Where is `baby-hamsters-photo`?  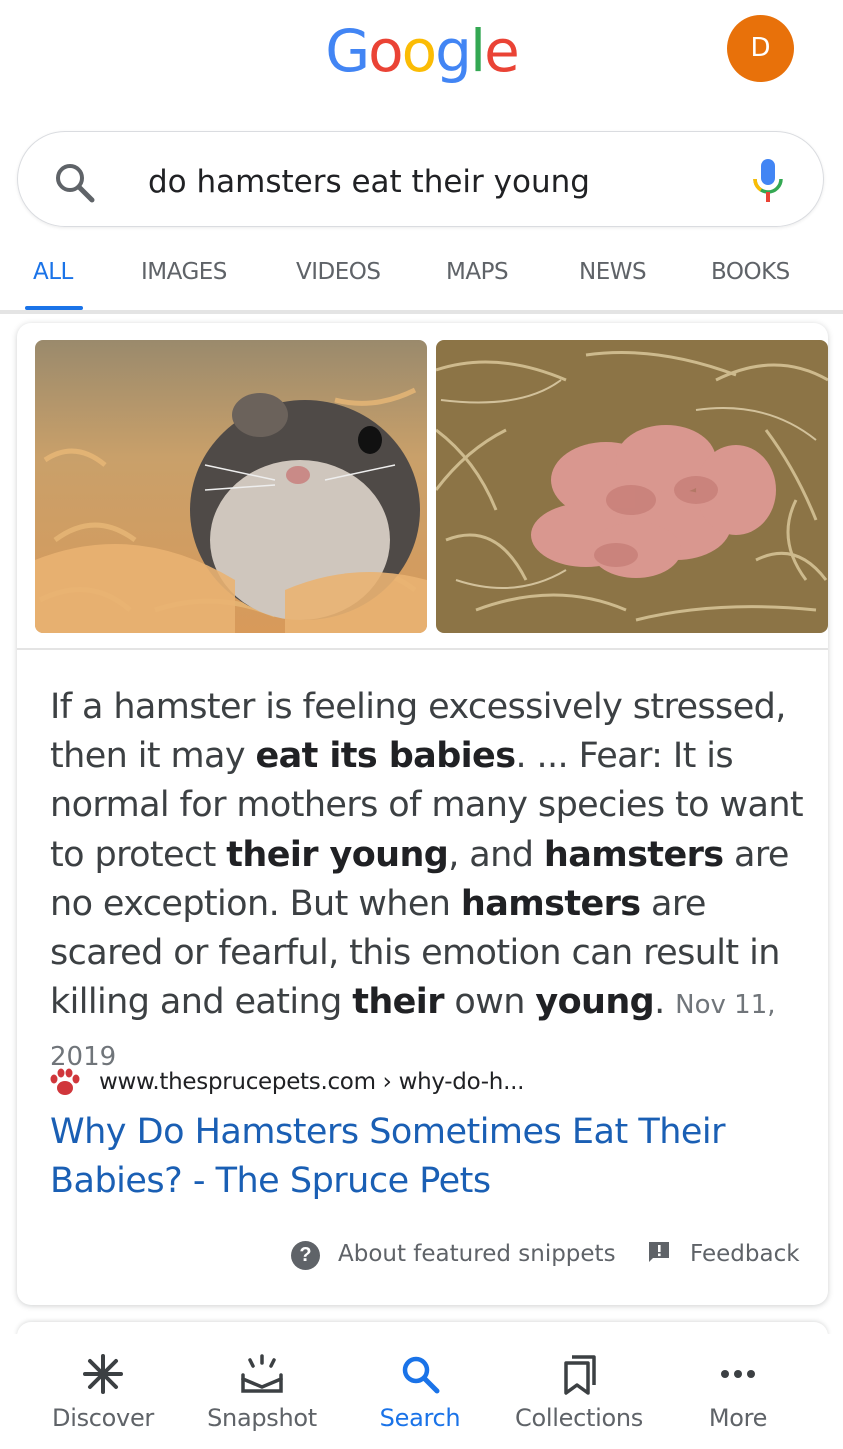 baby-hamsters-photo is located at coordinates (632, 486).